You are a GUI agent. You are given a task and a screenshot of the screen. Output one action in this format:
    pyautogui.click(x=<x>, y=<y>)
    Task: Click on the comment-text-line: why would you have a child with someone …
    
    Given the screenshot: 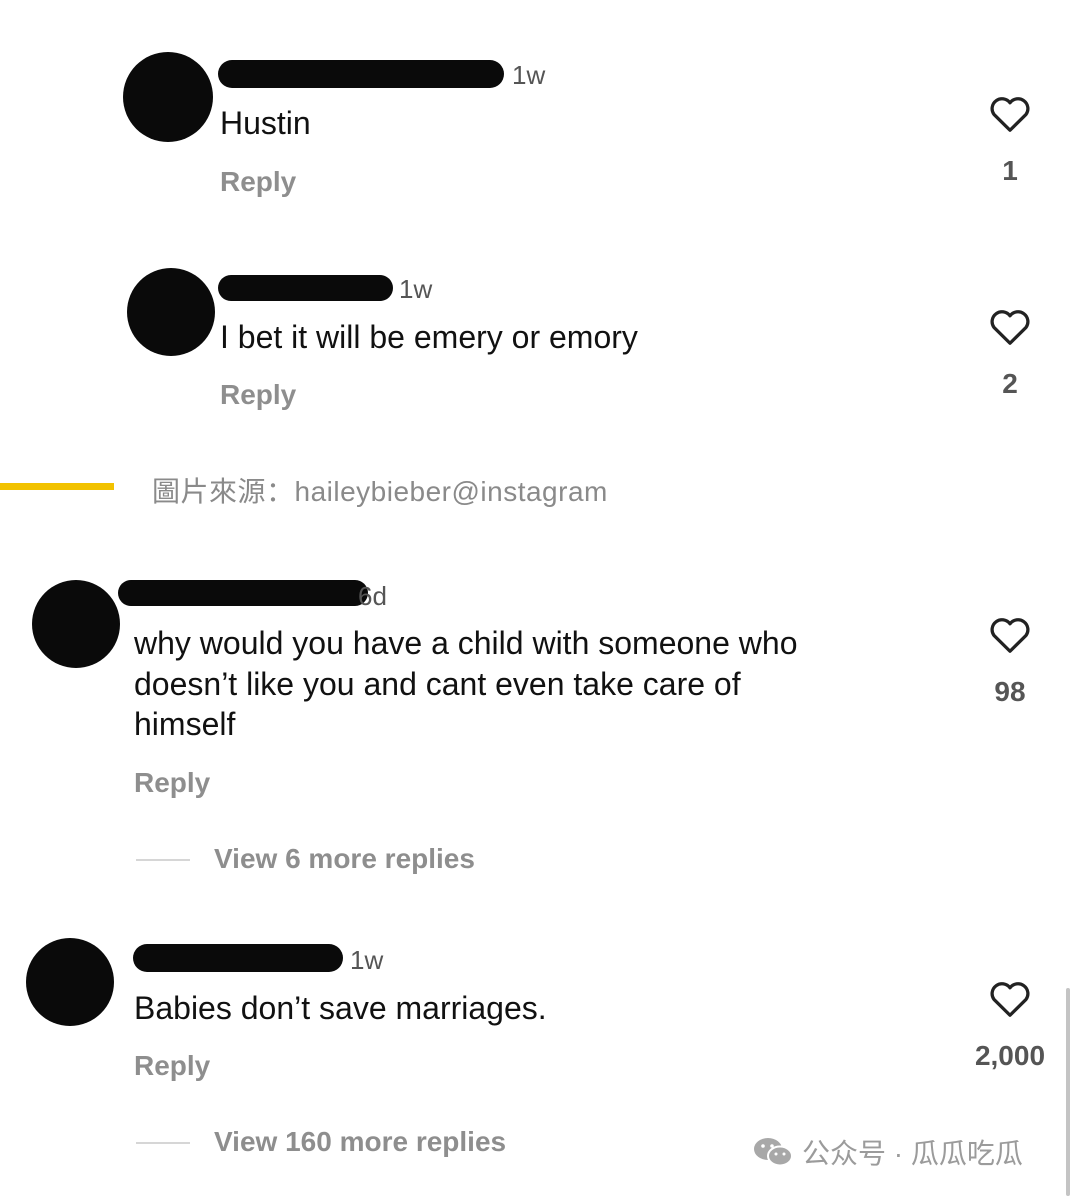 What is the action you would take?
    pyautogui.click(x=466, y=643)
    